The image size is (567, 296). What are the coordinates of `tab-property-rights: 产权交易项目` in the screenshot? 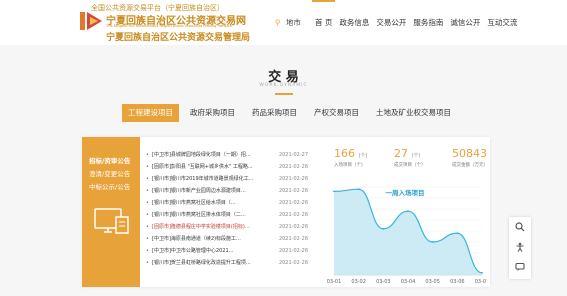 It's located at (336, 113).